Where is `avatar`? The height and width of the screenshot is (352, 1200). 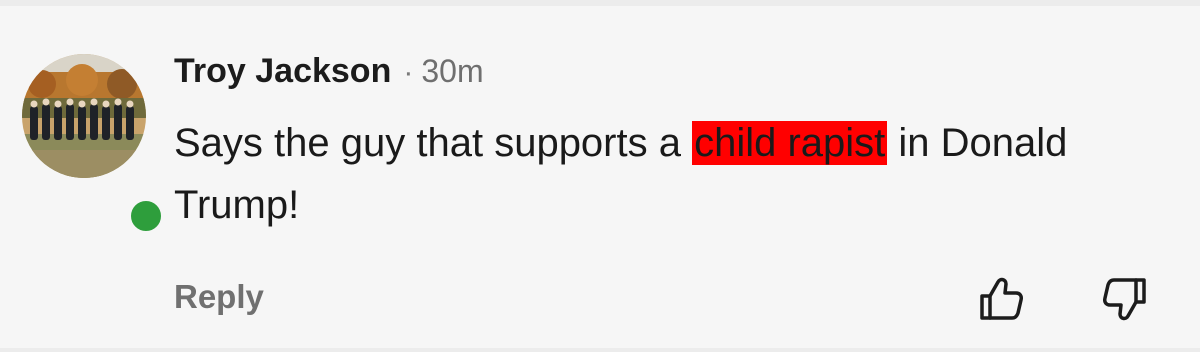 avatar is located at coordinates (84, 116).